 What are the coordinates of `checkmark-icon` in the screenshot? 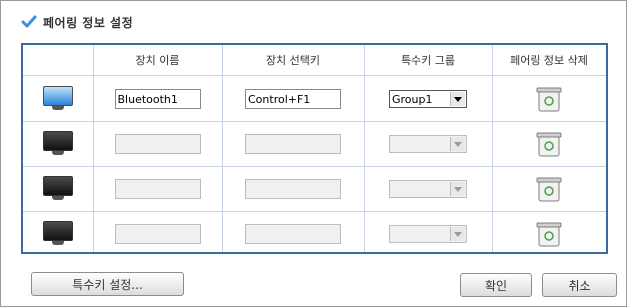 It's located at (29, 21).